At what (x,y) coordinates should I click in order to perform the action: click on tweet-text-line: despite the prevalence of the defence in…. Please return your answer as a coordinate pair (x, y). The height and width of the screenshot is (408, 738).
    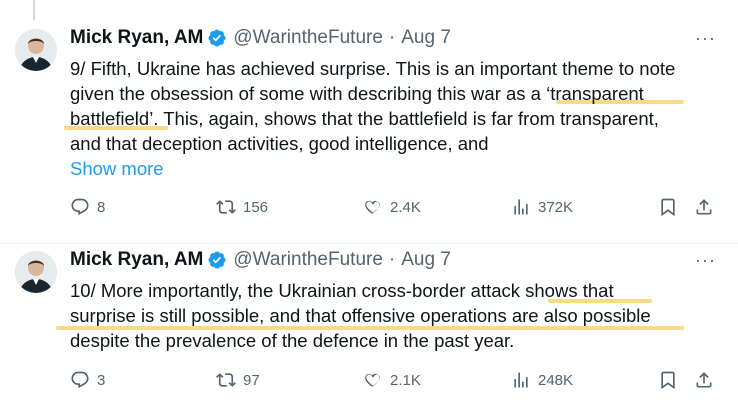
    Looking at the image, I should click on (292, 340).